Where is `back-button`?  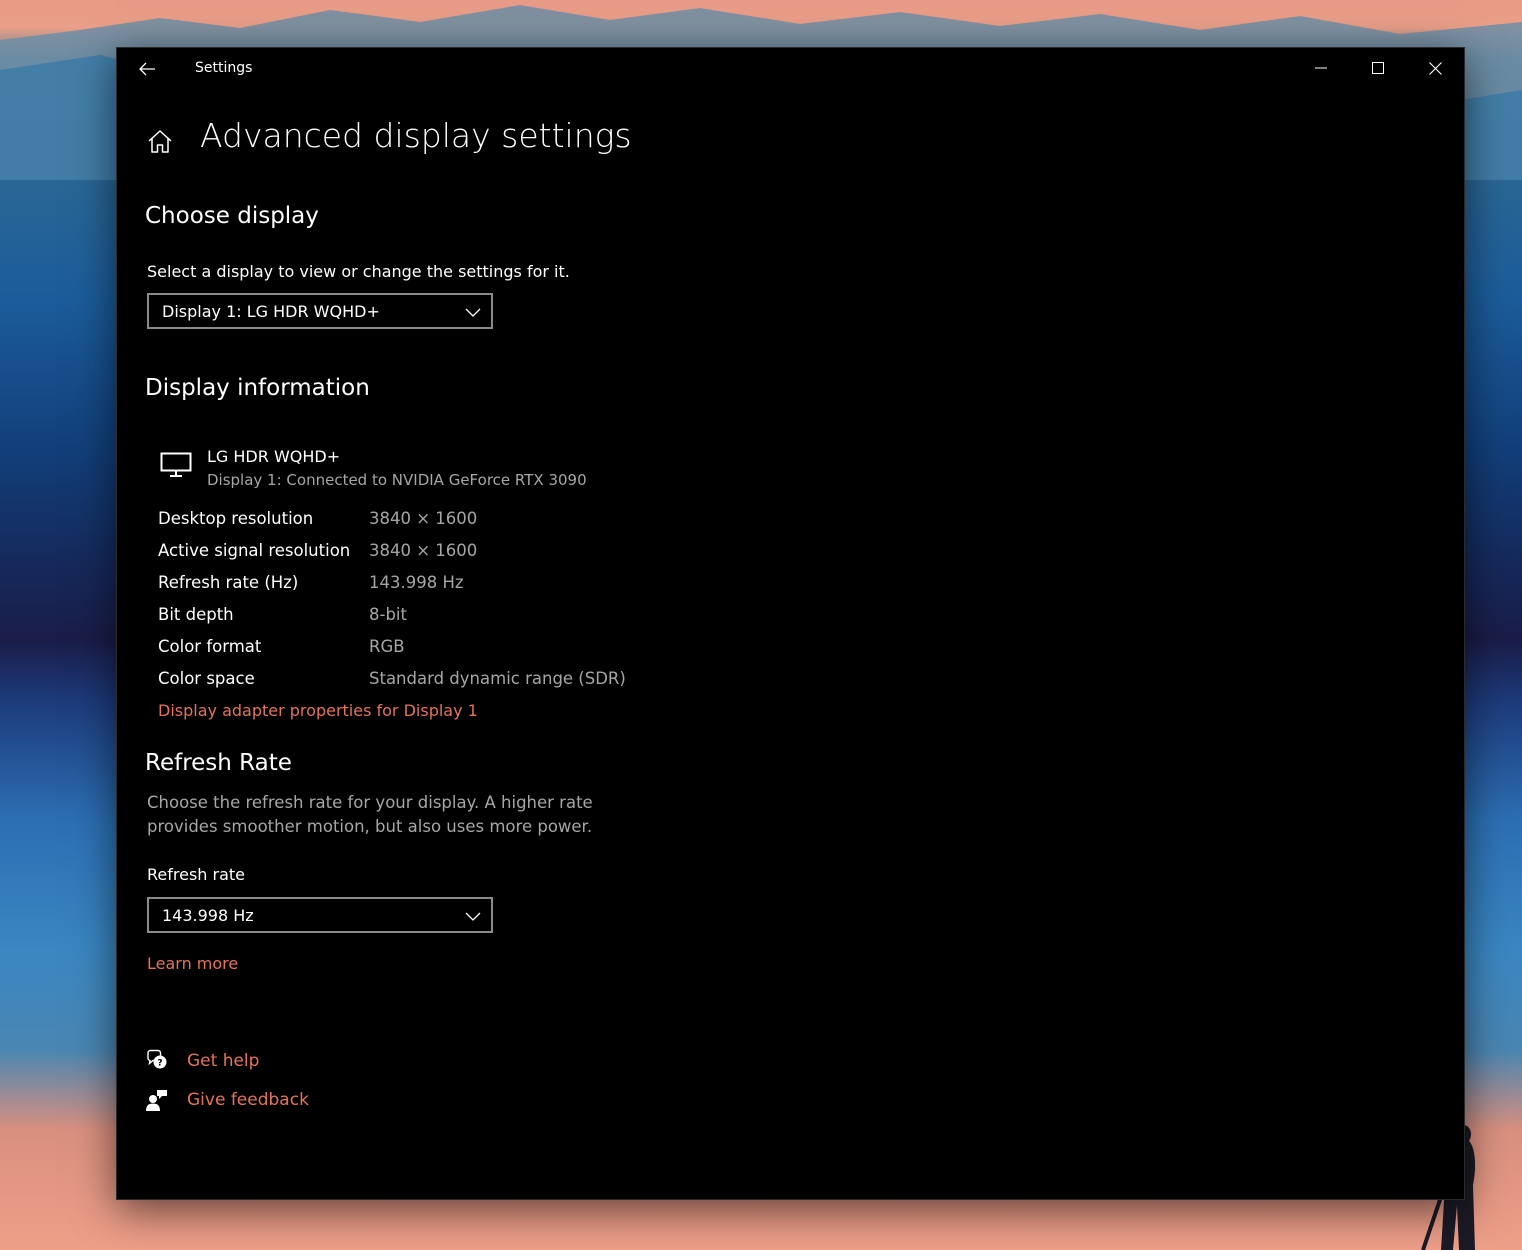 back-button is located at coordinates (147, 69).